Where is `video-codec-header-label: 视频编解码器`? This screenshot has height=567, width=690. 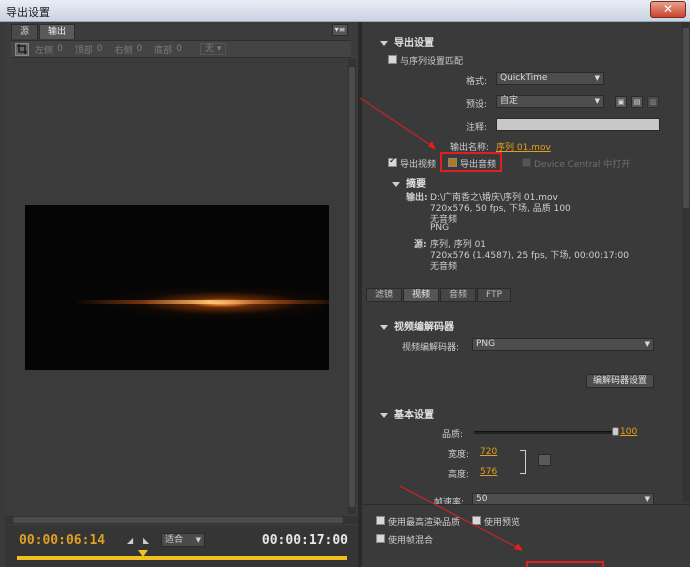
video-codec-header-label: 视频编解码器 is located at coordinates (424, 327).